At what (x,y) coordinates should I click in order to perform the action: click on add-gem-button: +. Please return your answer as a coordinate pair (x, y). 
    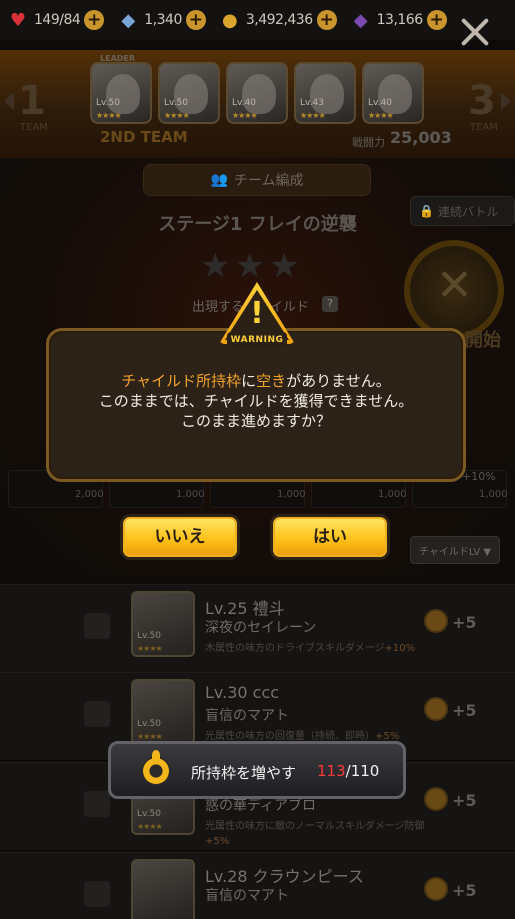
    Looking at the image, I should click on (195, 20).